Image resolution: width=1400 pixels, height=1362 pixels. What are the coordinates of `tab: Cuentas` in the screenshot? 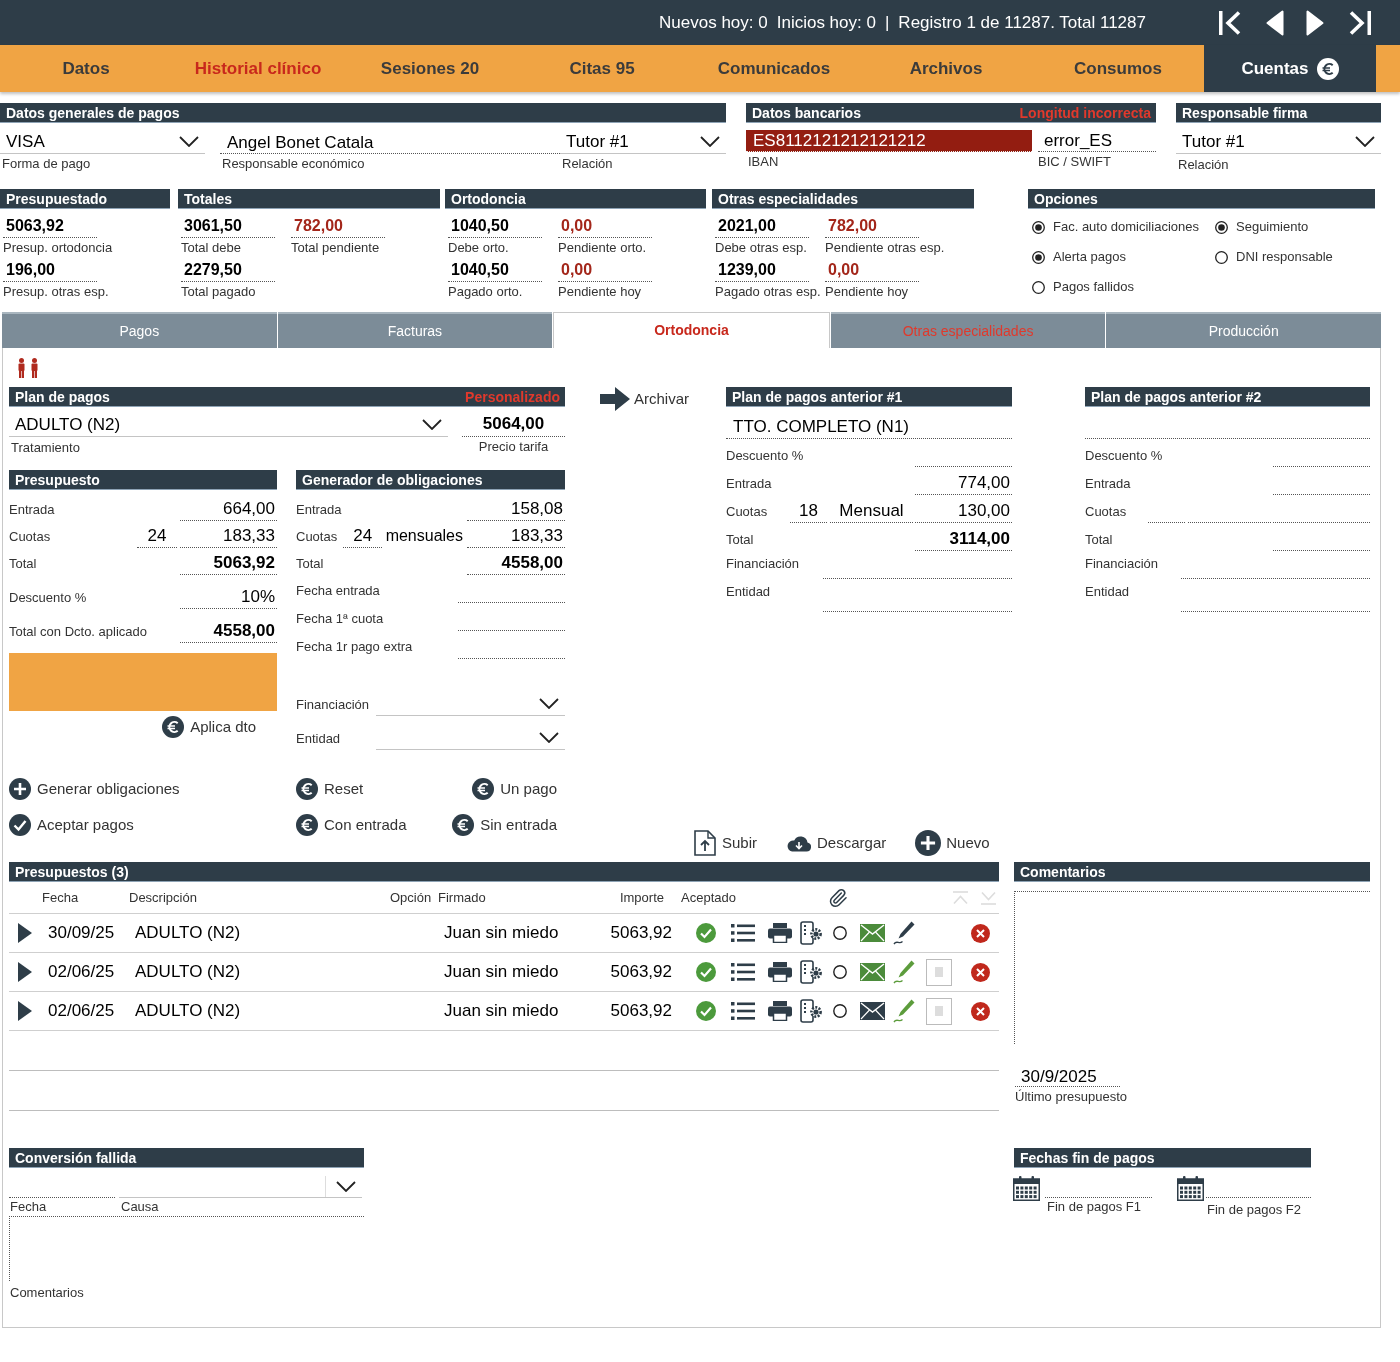 It's located at (1290, 68).